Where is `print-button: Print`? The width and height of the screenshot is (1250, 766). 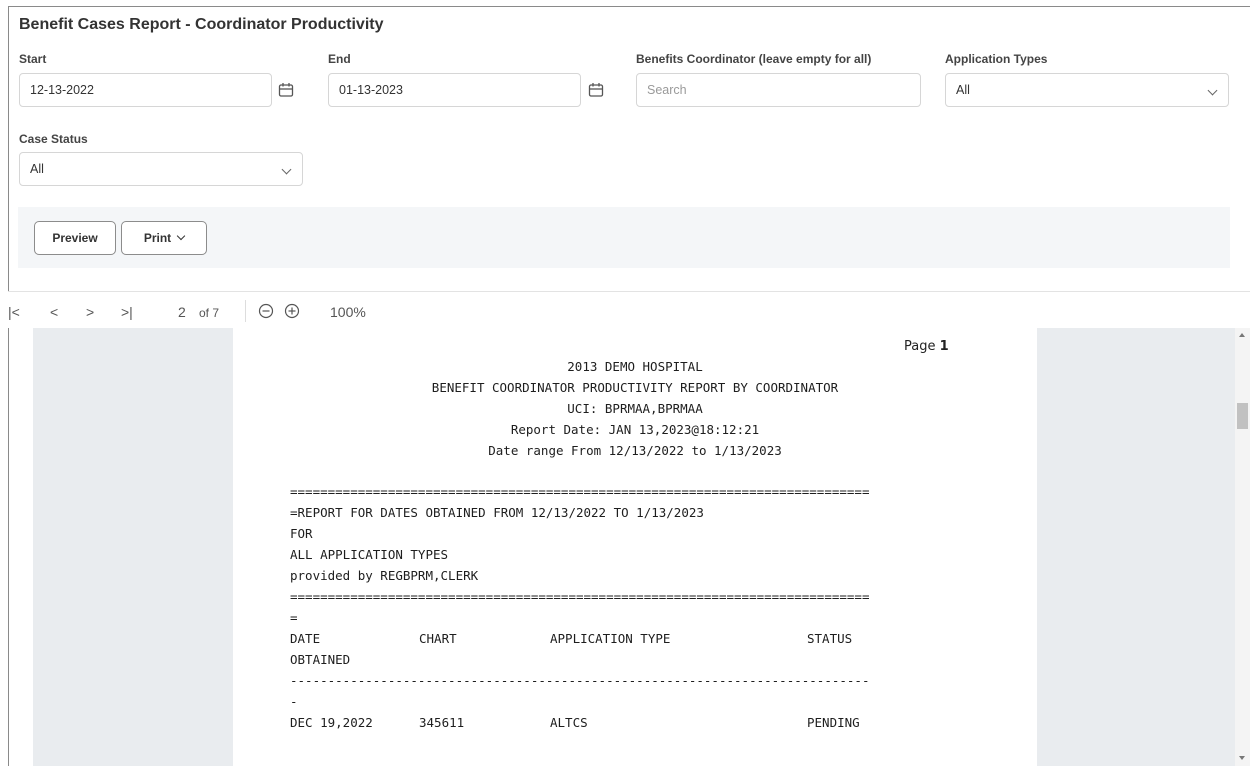 print-button: Print is located at coordinates (164, 238).